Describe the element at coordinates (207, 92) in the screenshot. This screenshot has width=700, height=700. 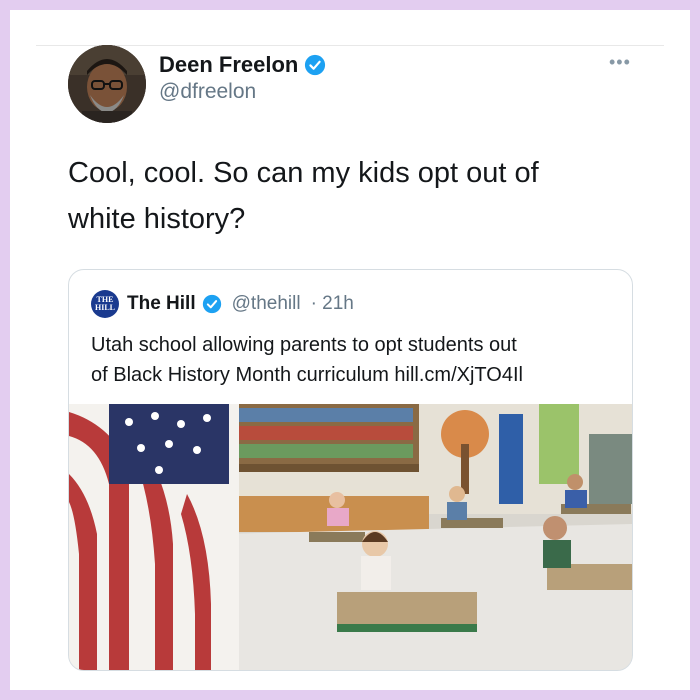
I see `author-handle: @dfreelon` at that location.